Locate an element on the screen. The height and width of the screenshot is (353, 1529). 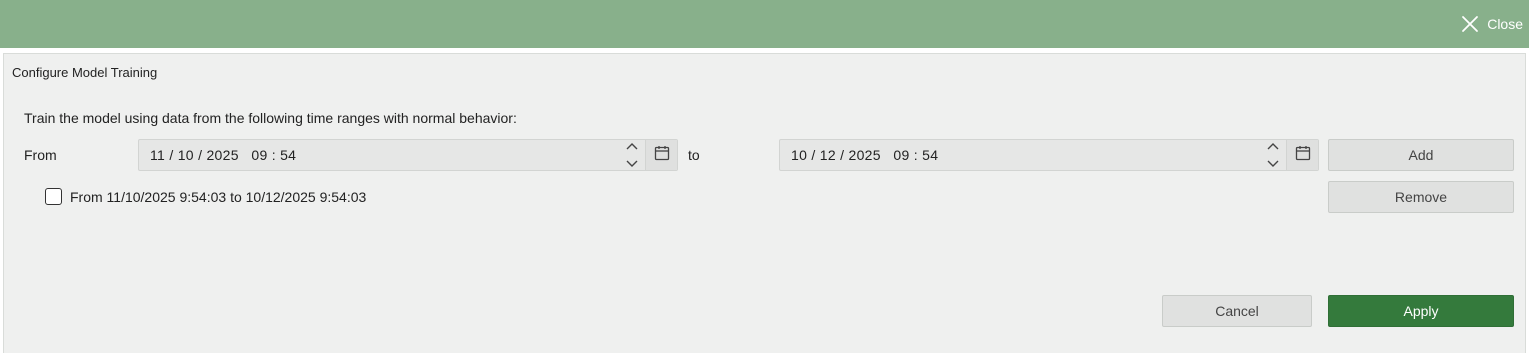
to-datetime-value: 10 / 12 / 2025 09 : 54 is located at coordinates (865, 155).